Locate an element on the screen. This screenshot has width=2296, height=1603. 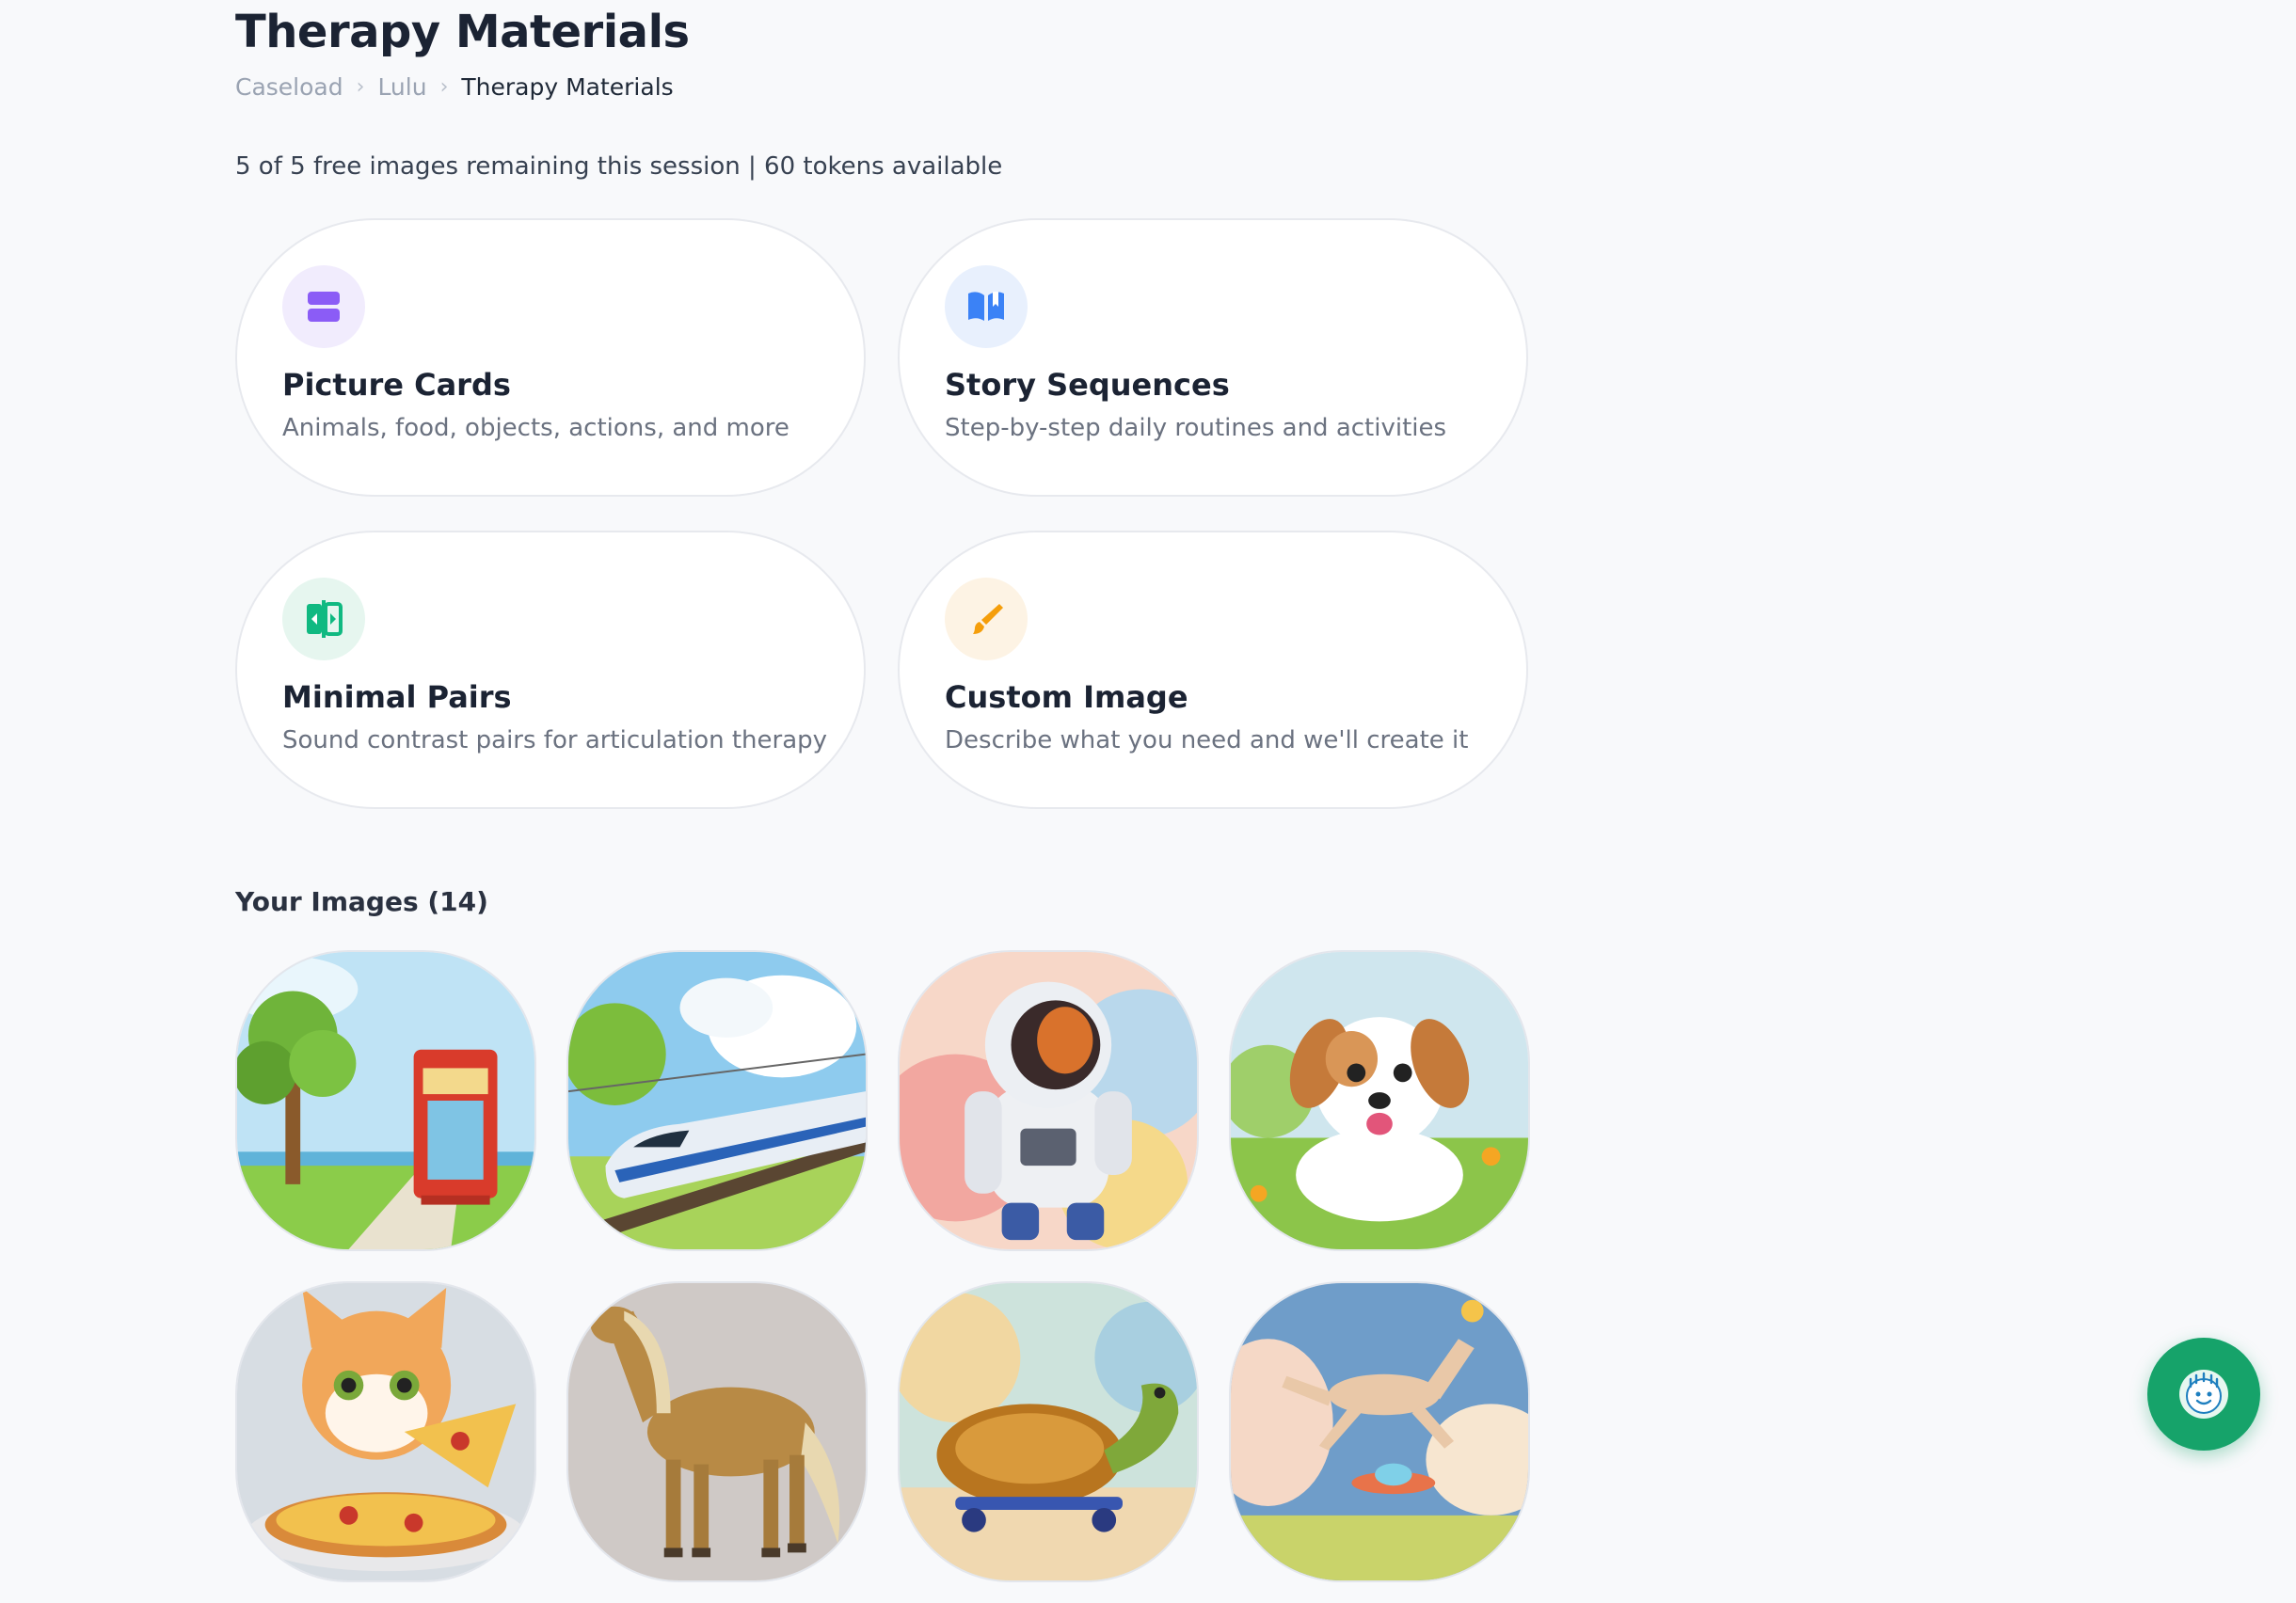
image-thumbnail-astronaut is located at coordinates (1048, 1100).